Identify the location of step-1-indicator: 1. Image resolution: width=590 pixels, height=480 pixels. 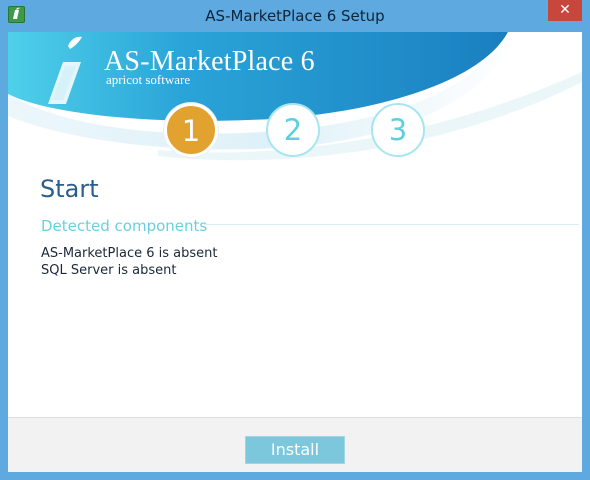
(191, 130).